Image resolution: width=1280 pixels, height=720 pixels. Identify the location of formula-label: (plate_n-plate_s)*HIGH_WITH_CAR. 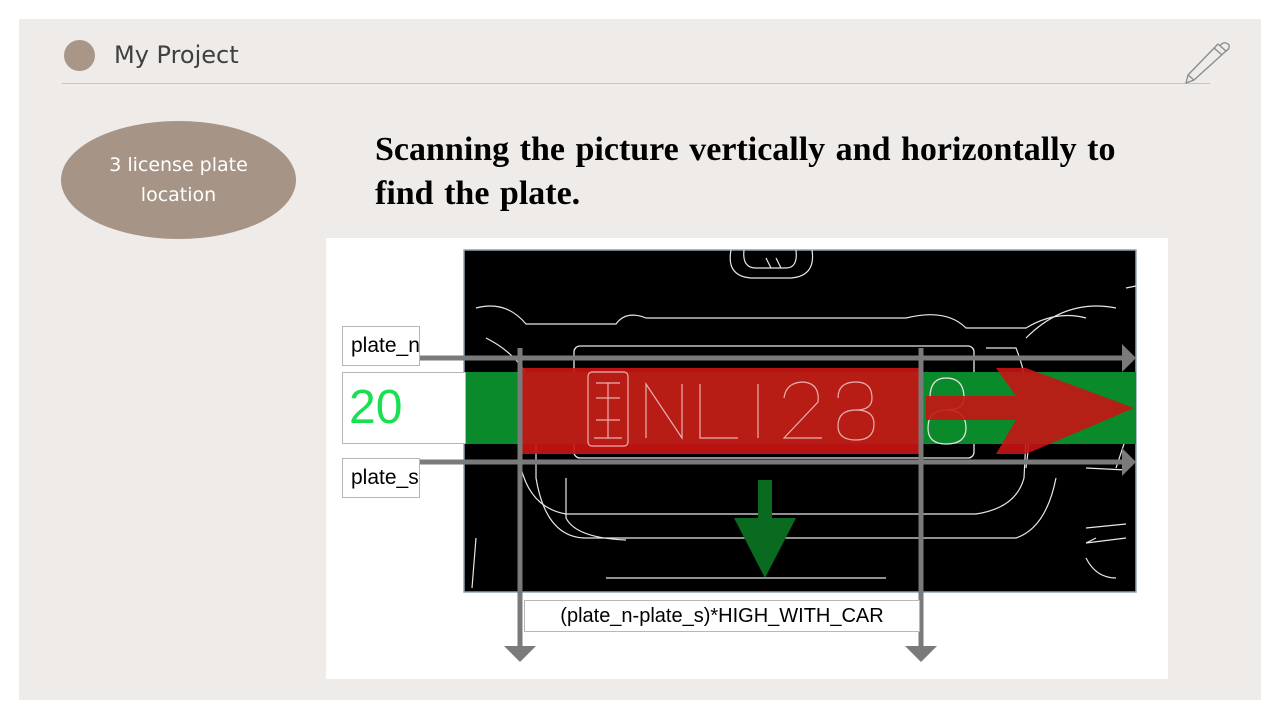
(722, 616).